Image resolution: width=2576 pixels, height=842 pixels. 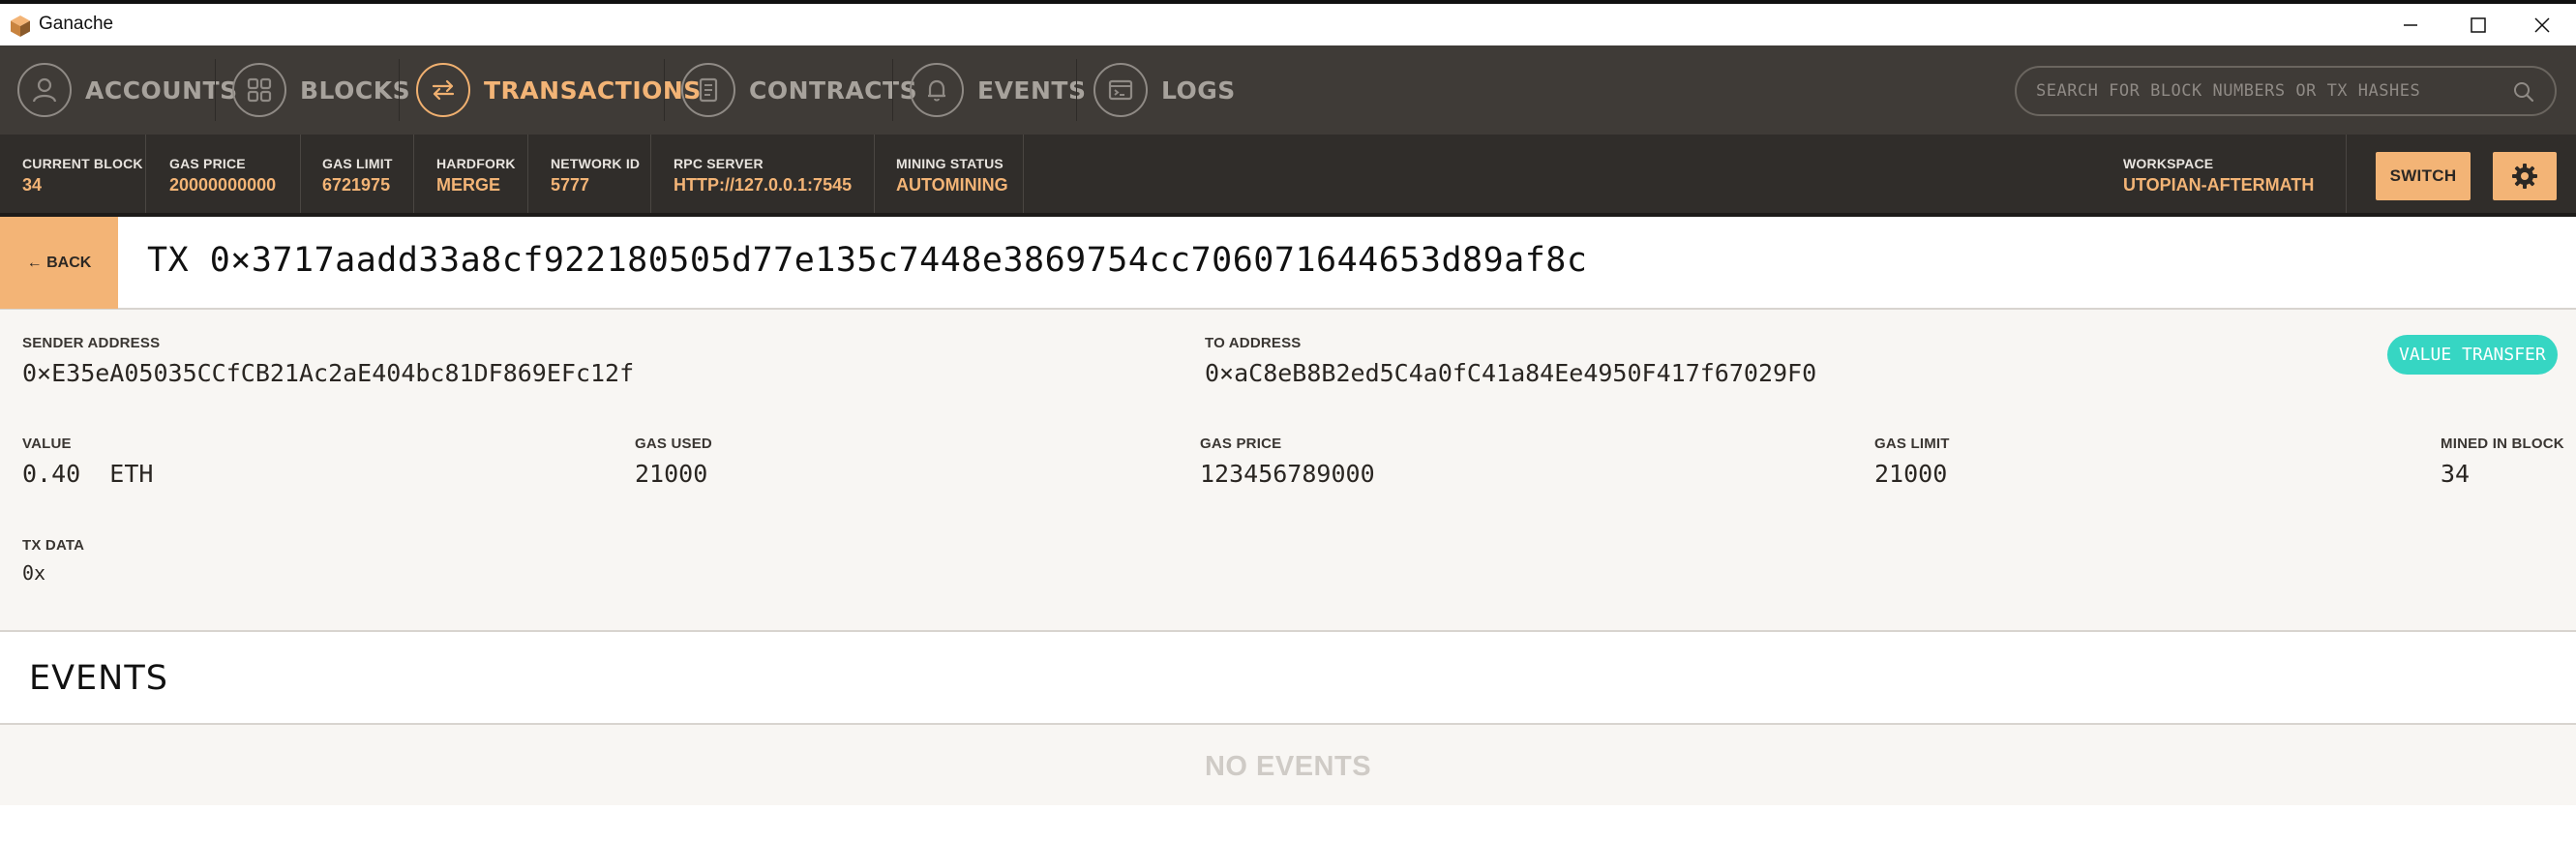 I want to click on swap-arrows-icon, so click(x=443, y=90).